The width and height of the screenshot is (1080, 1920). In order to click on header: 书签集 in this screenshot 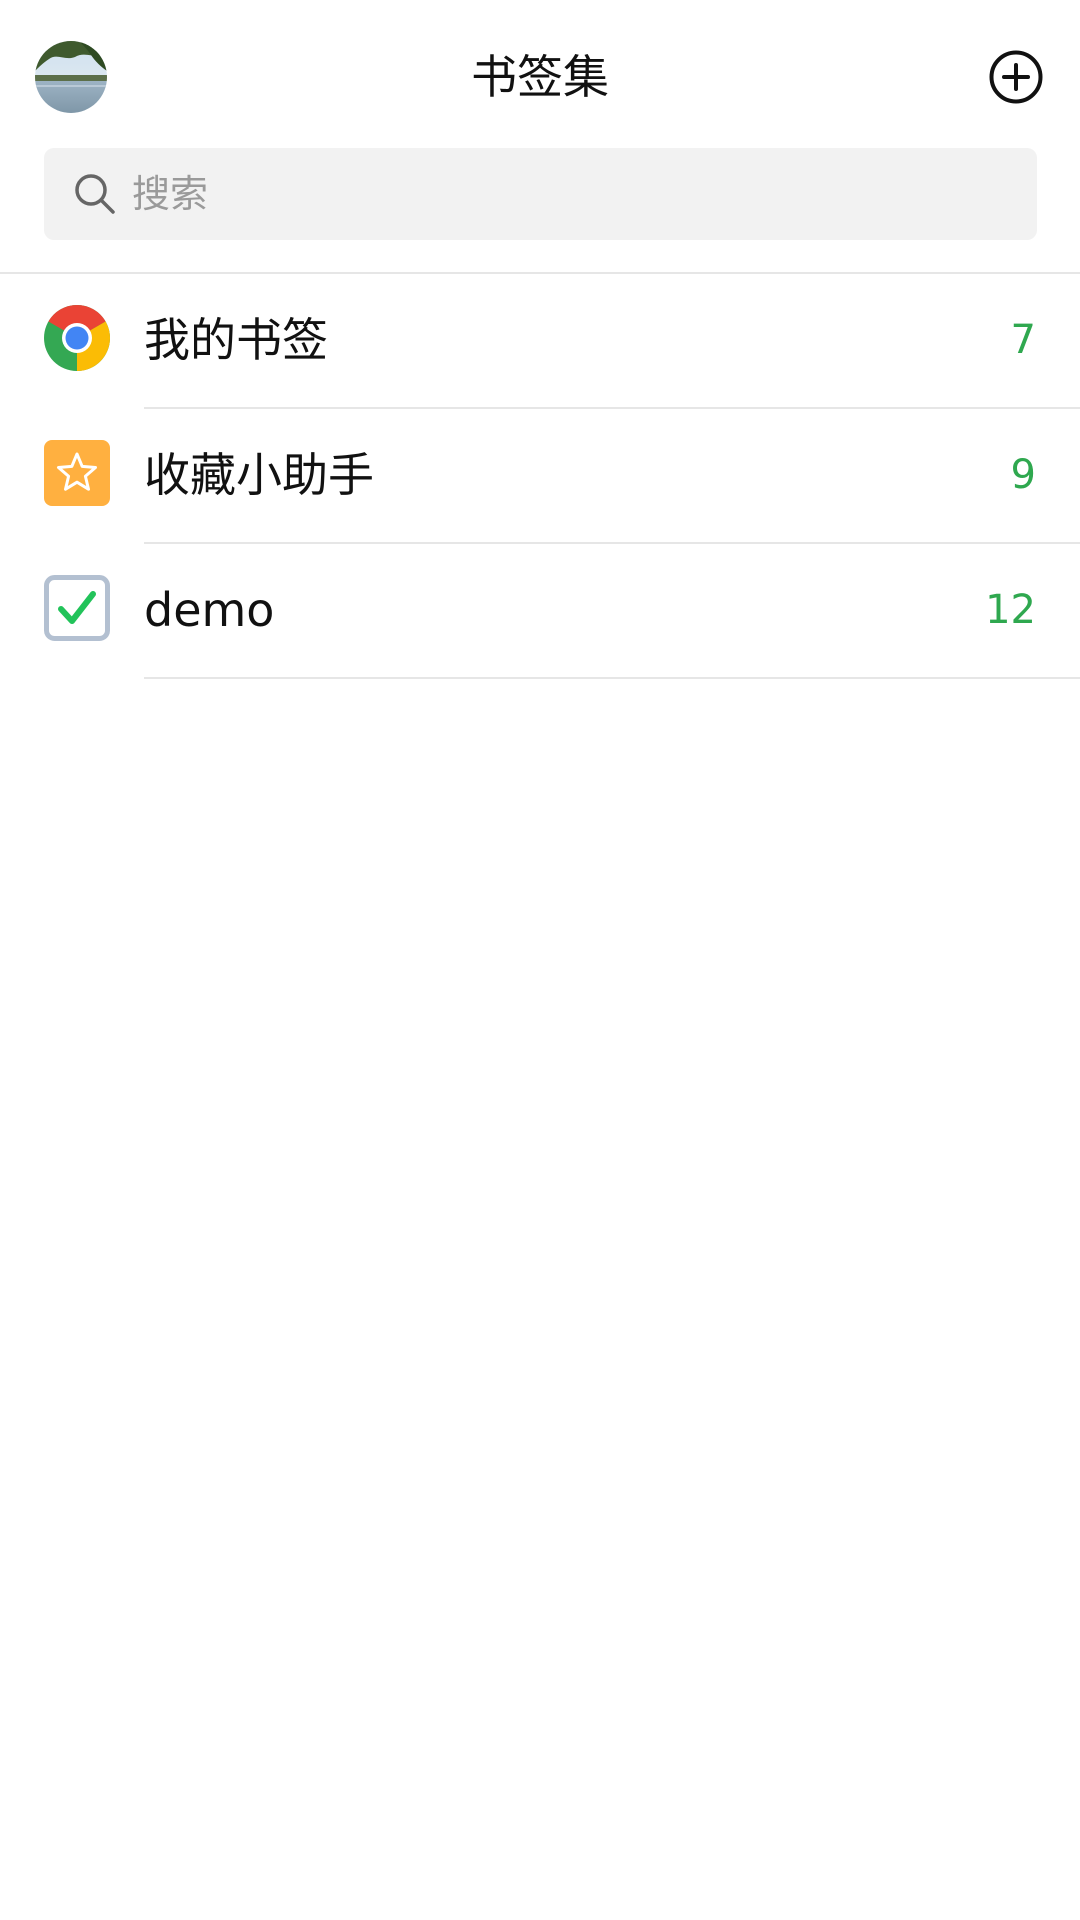, I will do `click(540, 74)`.